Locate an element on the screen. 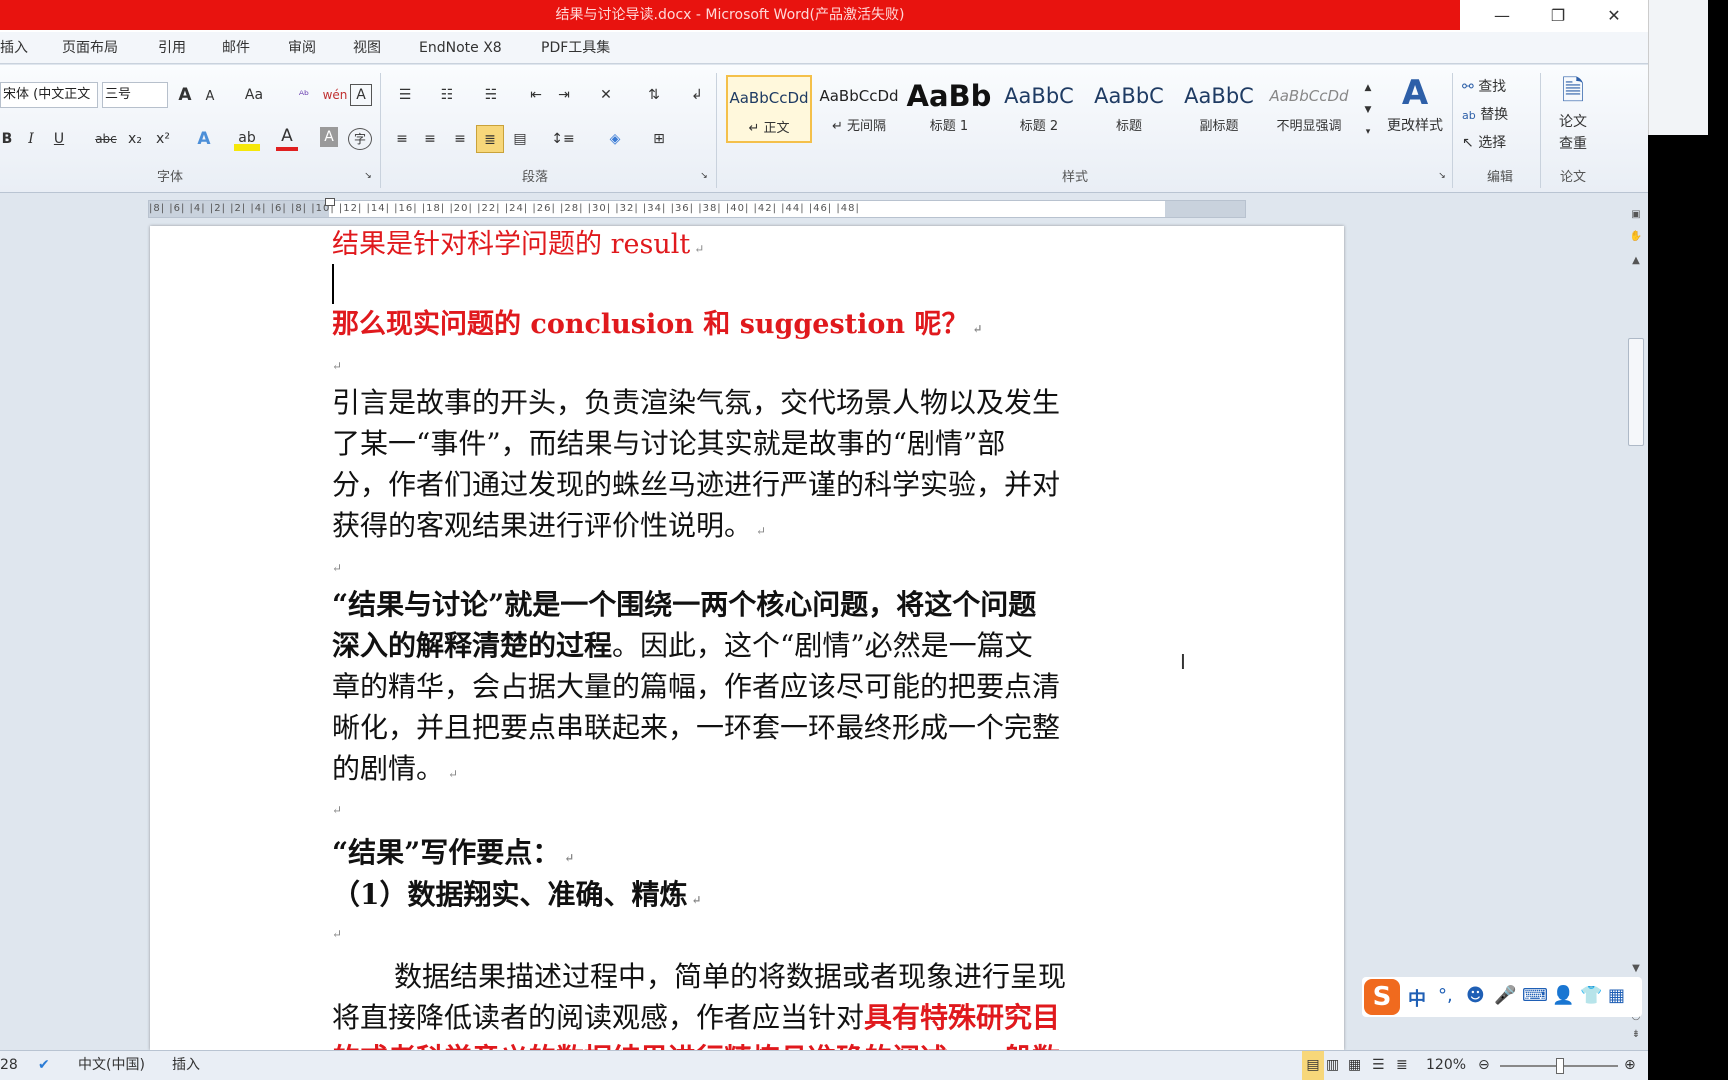  decrease-indent-icon: ⇤ is located at coordinates (536, 95).